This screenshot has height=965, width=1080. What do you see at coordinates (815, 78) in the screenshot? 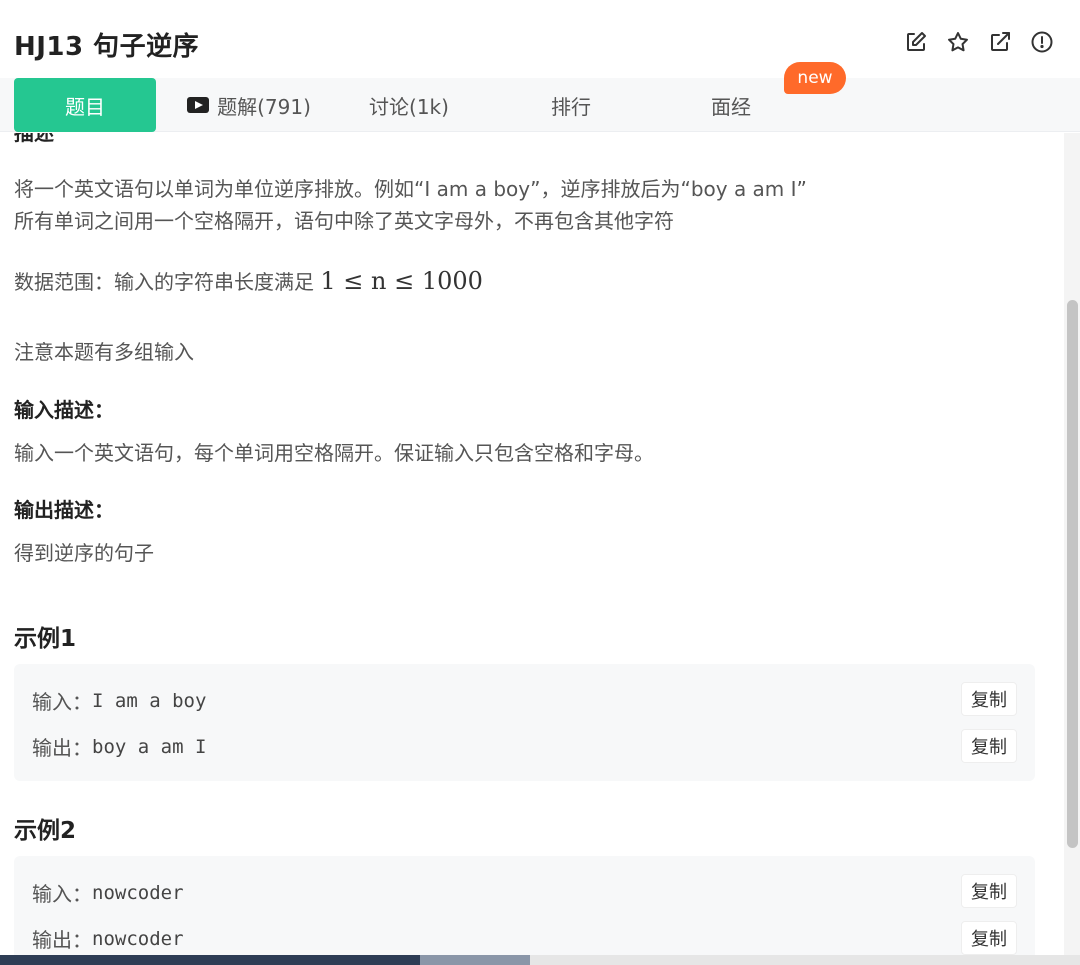
I see `new-badge: new` at bounding box center [815, 78].